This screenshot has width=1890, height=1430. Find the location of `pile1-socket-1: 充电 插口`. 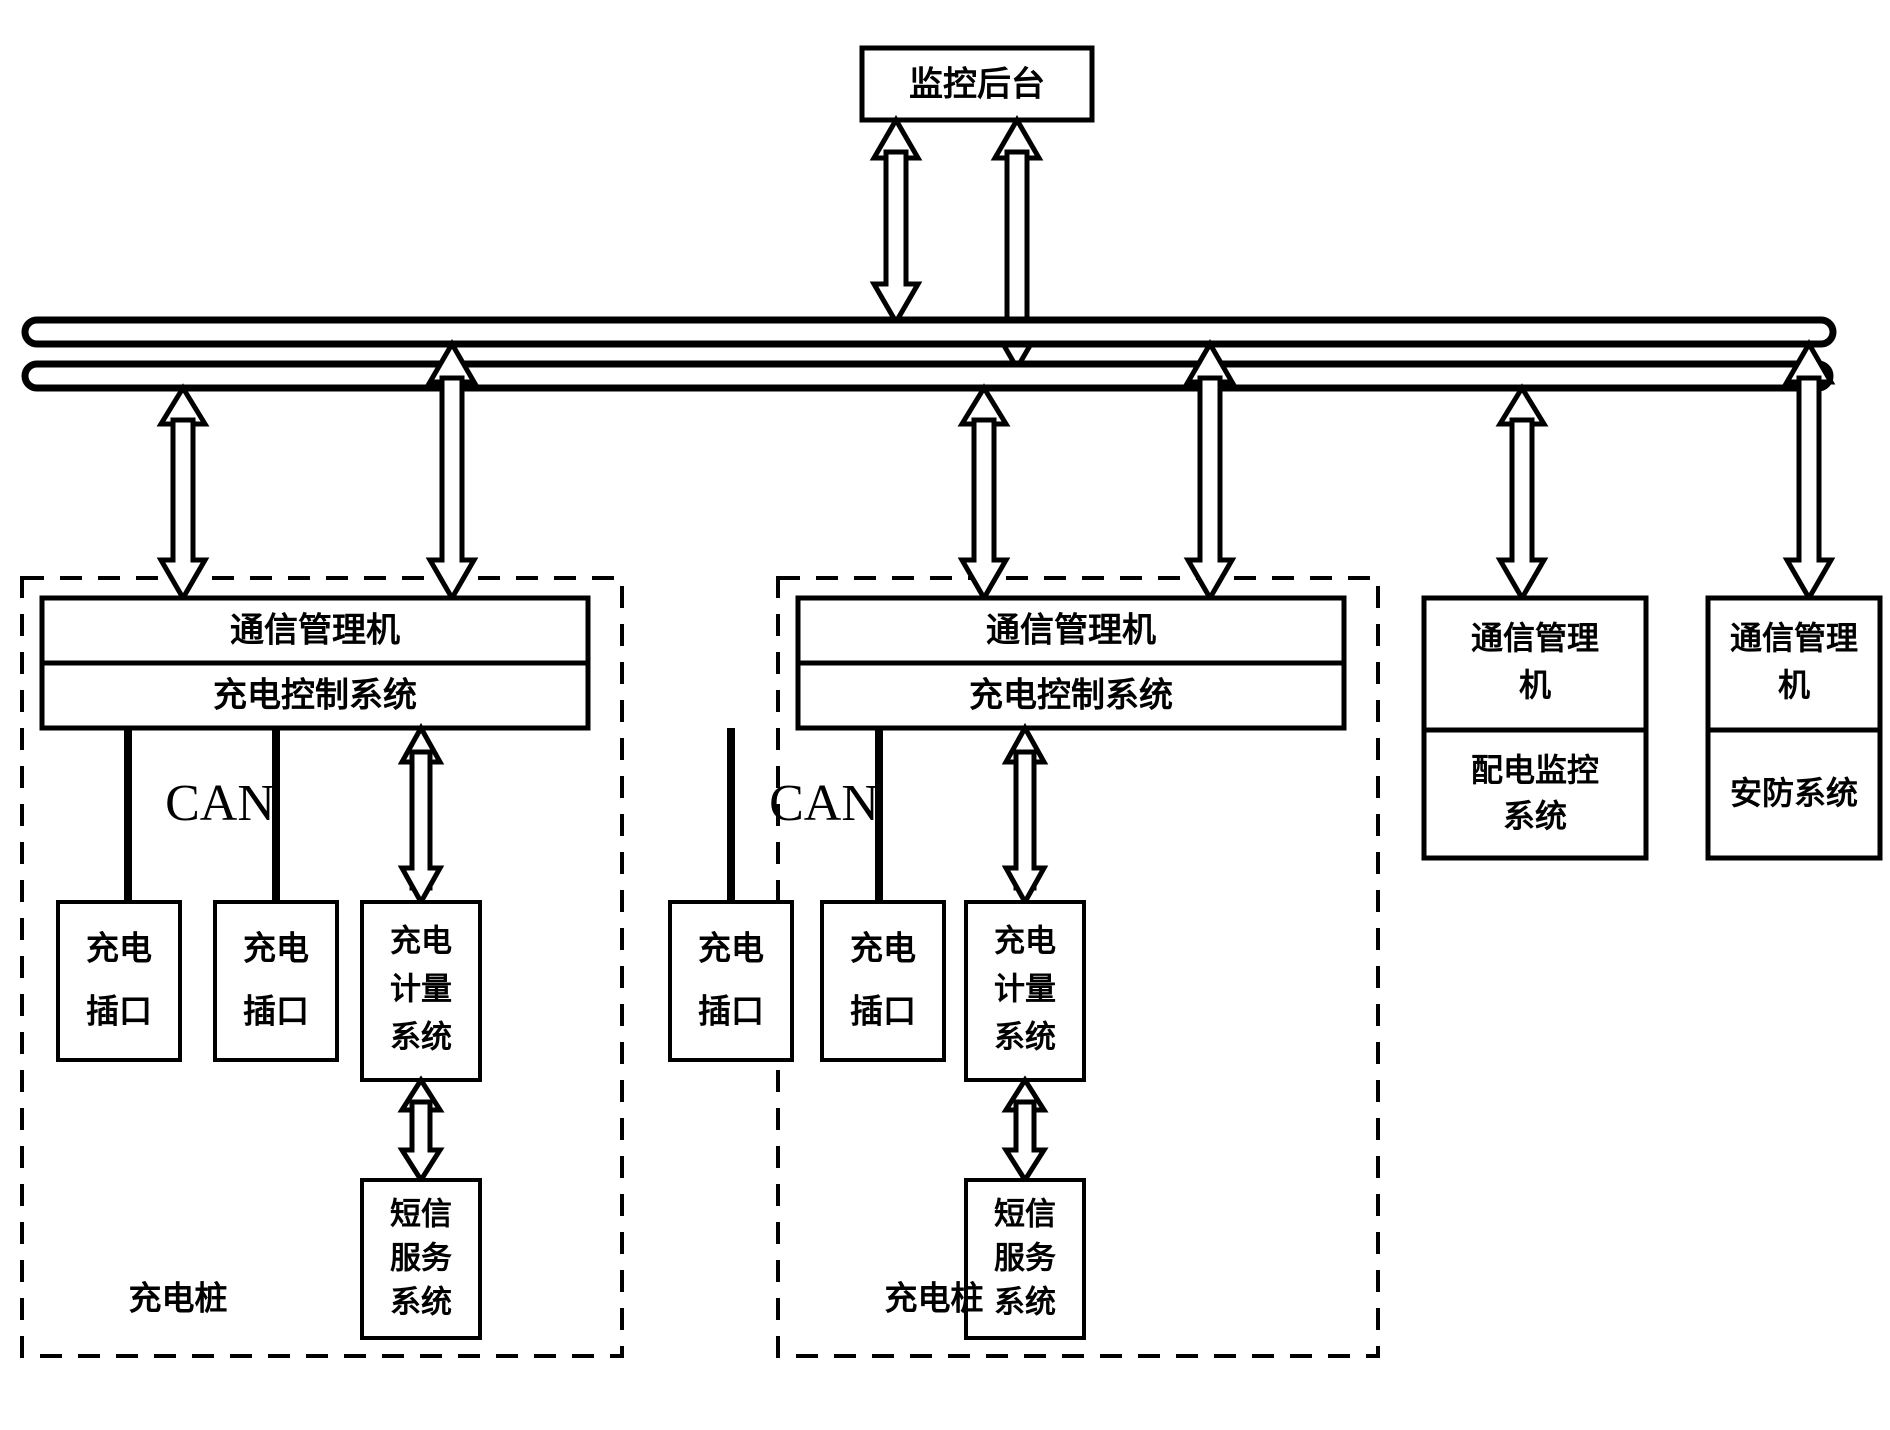

pile1-socket-1: 充电 插口 is located at coordinates (119, 981).